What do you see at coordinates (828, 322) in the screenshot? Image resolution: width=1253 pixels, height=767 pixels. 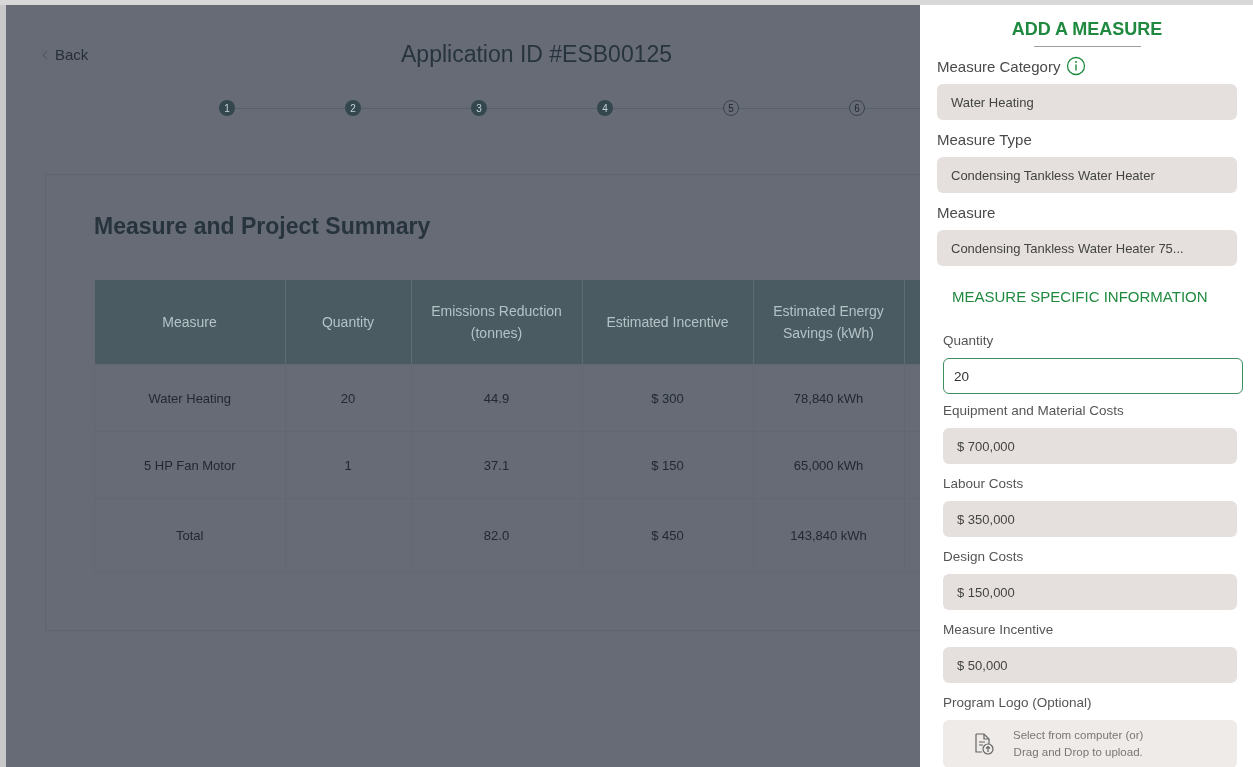 I see `column-header: Estimated Energy Savings (kWh)` at bounding box center [828, 322].